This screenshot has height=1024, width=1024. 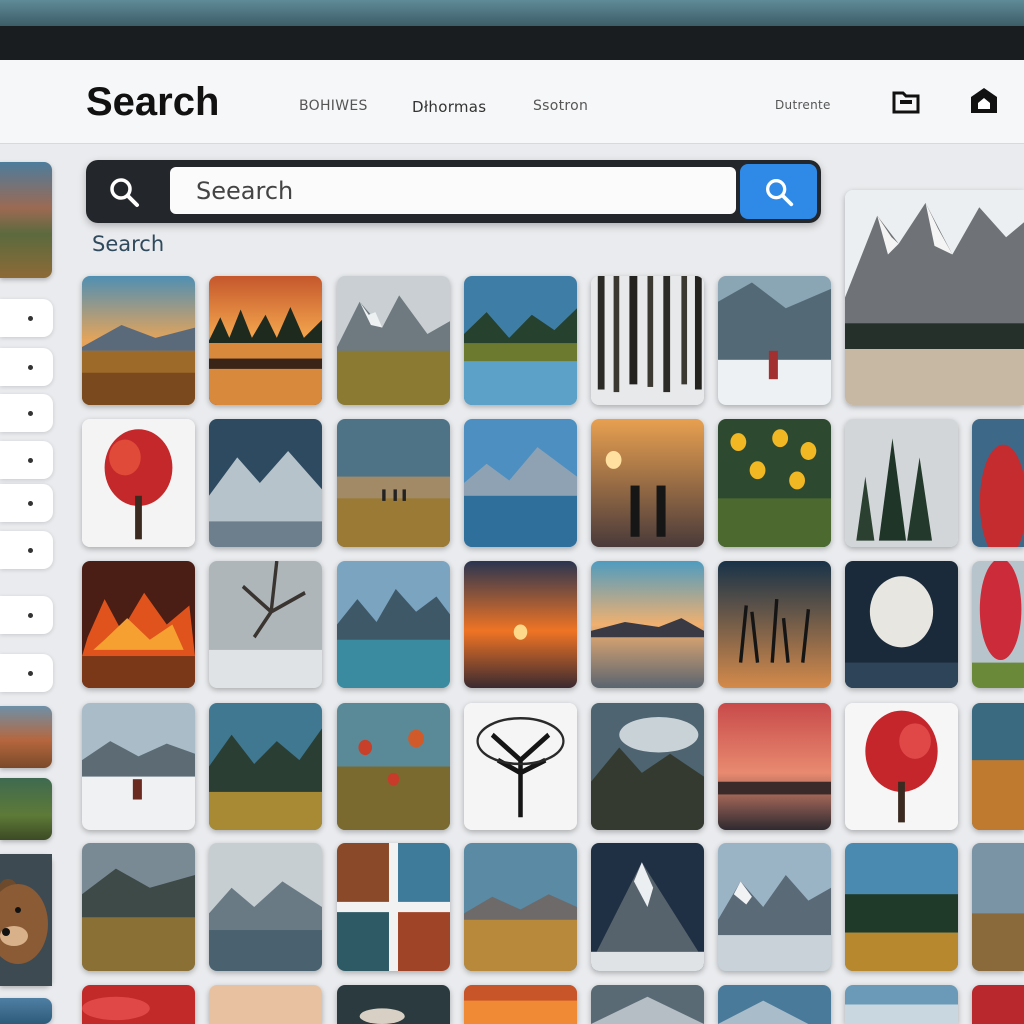 I want to click on nav-link-3: Ssotron, so click(x=560, y=106).